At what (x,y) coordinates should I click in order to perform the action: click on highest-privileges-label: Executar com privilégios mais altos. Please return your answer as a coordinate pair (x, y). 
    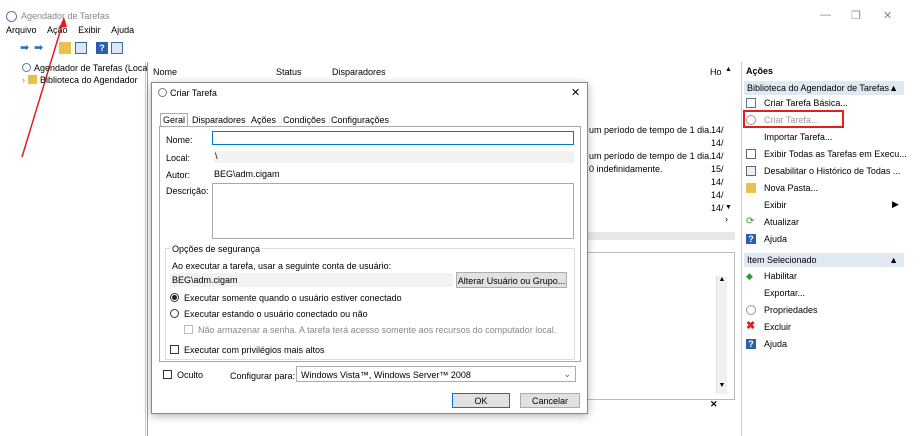
    Looking at the image, I should click on (254, 350).